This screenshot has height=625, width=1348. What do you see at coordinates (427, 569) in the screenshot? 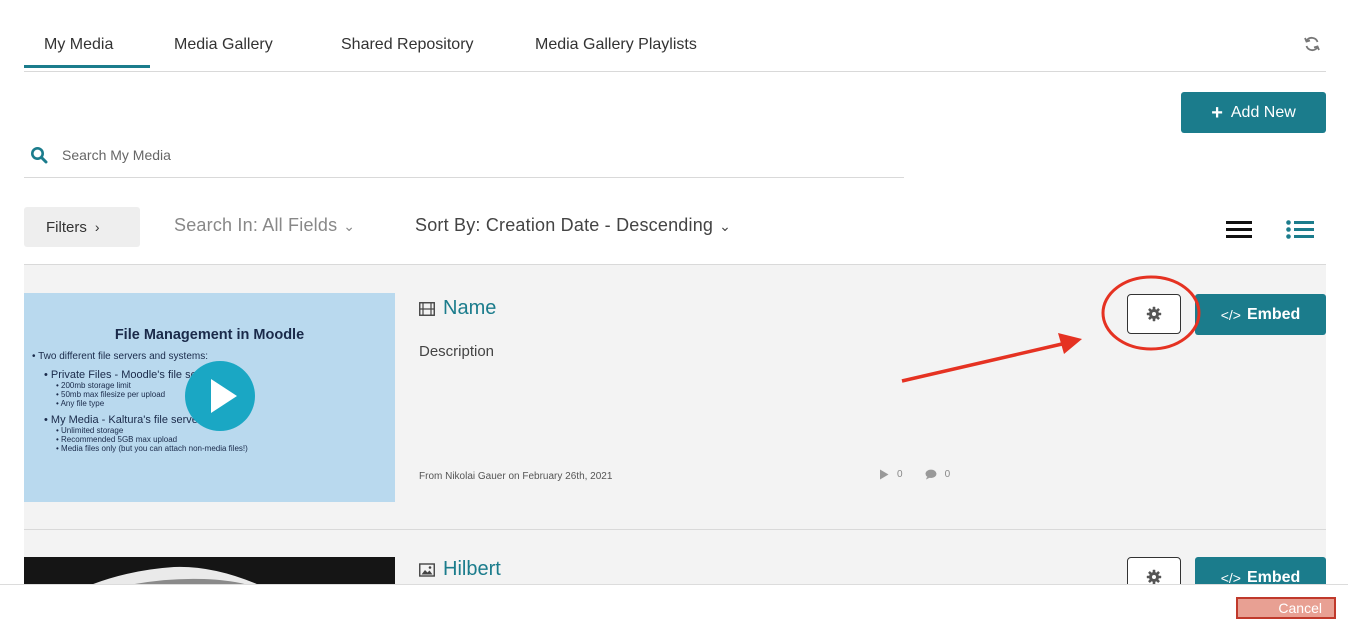
I see `image-icon` at bounding box center [427, 569].